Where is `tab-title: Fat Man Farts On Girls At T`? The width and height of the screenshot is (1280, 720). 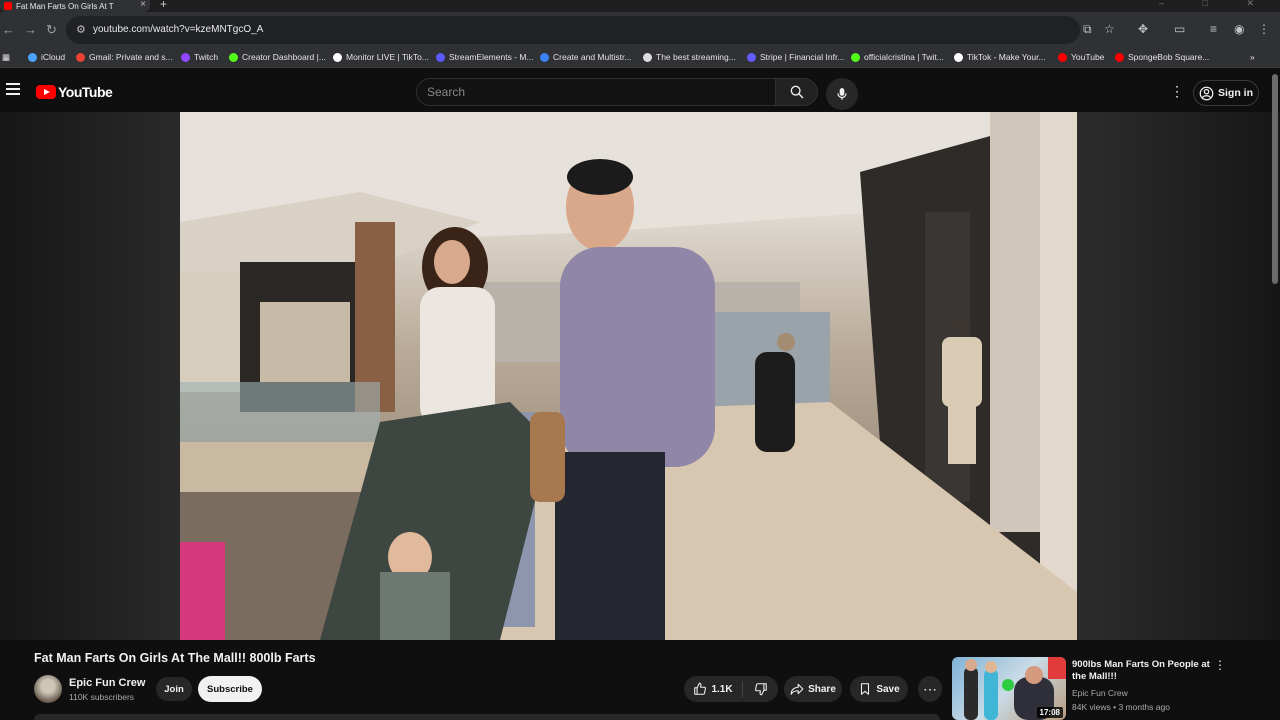
tab-title: Fat Man Farts On Girls At T is located at coordinates (65, 6).